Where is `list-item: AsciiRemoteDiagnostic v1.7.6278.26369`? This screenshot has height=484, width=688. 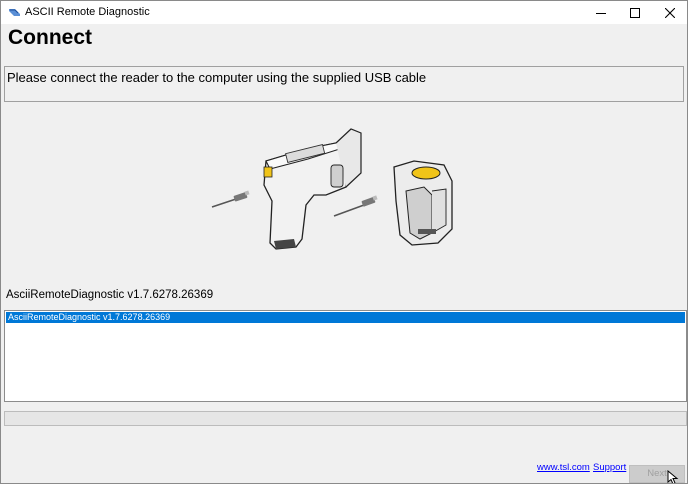
list-item: AsciiRemoteDiagnostic v1.7.6278.26369 is located at coordinates (345, 317).